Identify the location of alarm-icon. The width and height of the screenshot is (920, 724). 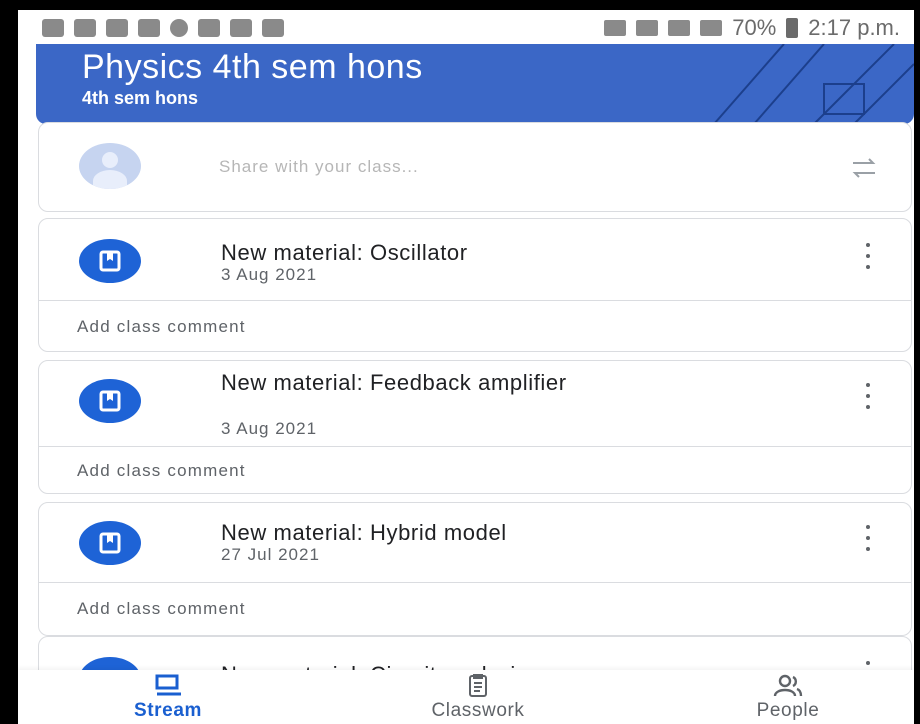
(647, 28).